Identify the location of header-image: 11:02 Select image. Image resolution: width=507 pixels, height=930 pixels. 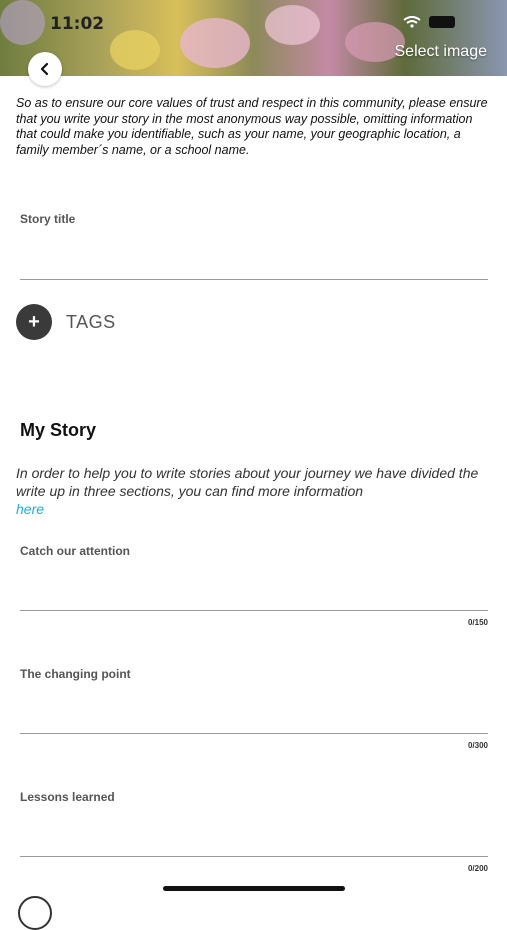
(253, 38).